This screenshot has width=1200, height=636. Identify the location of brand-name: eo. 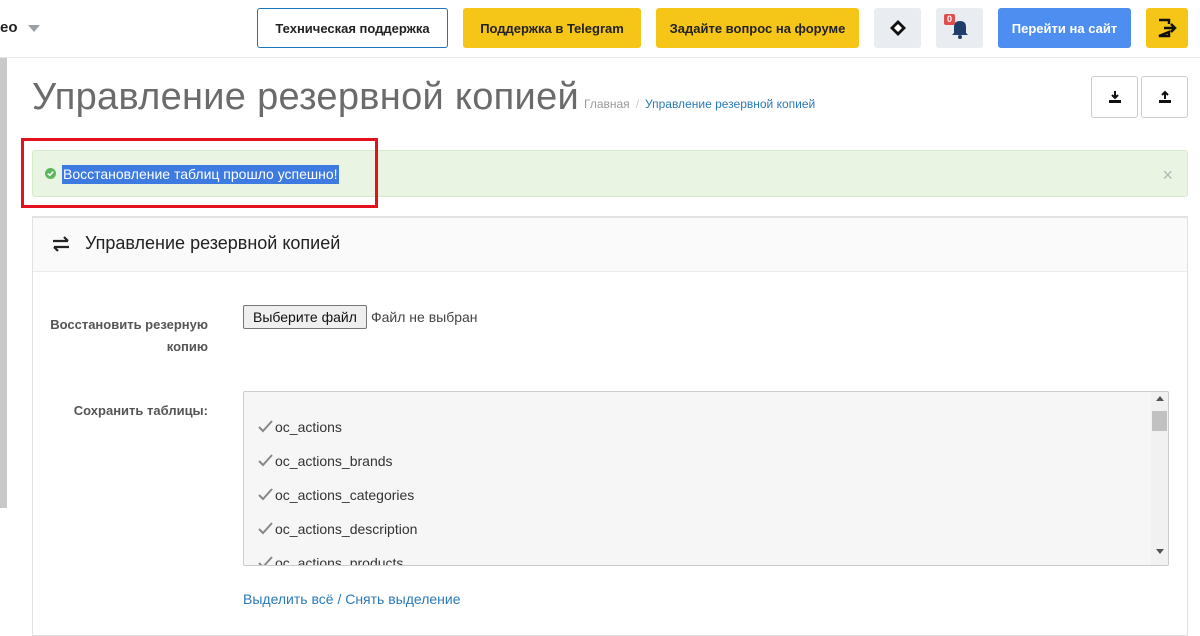
(9, 27).